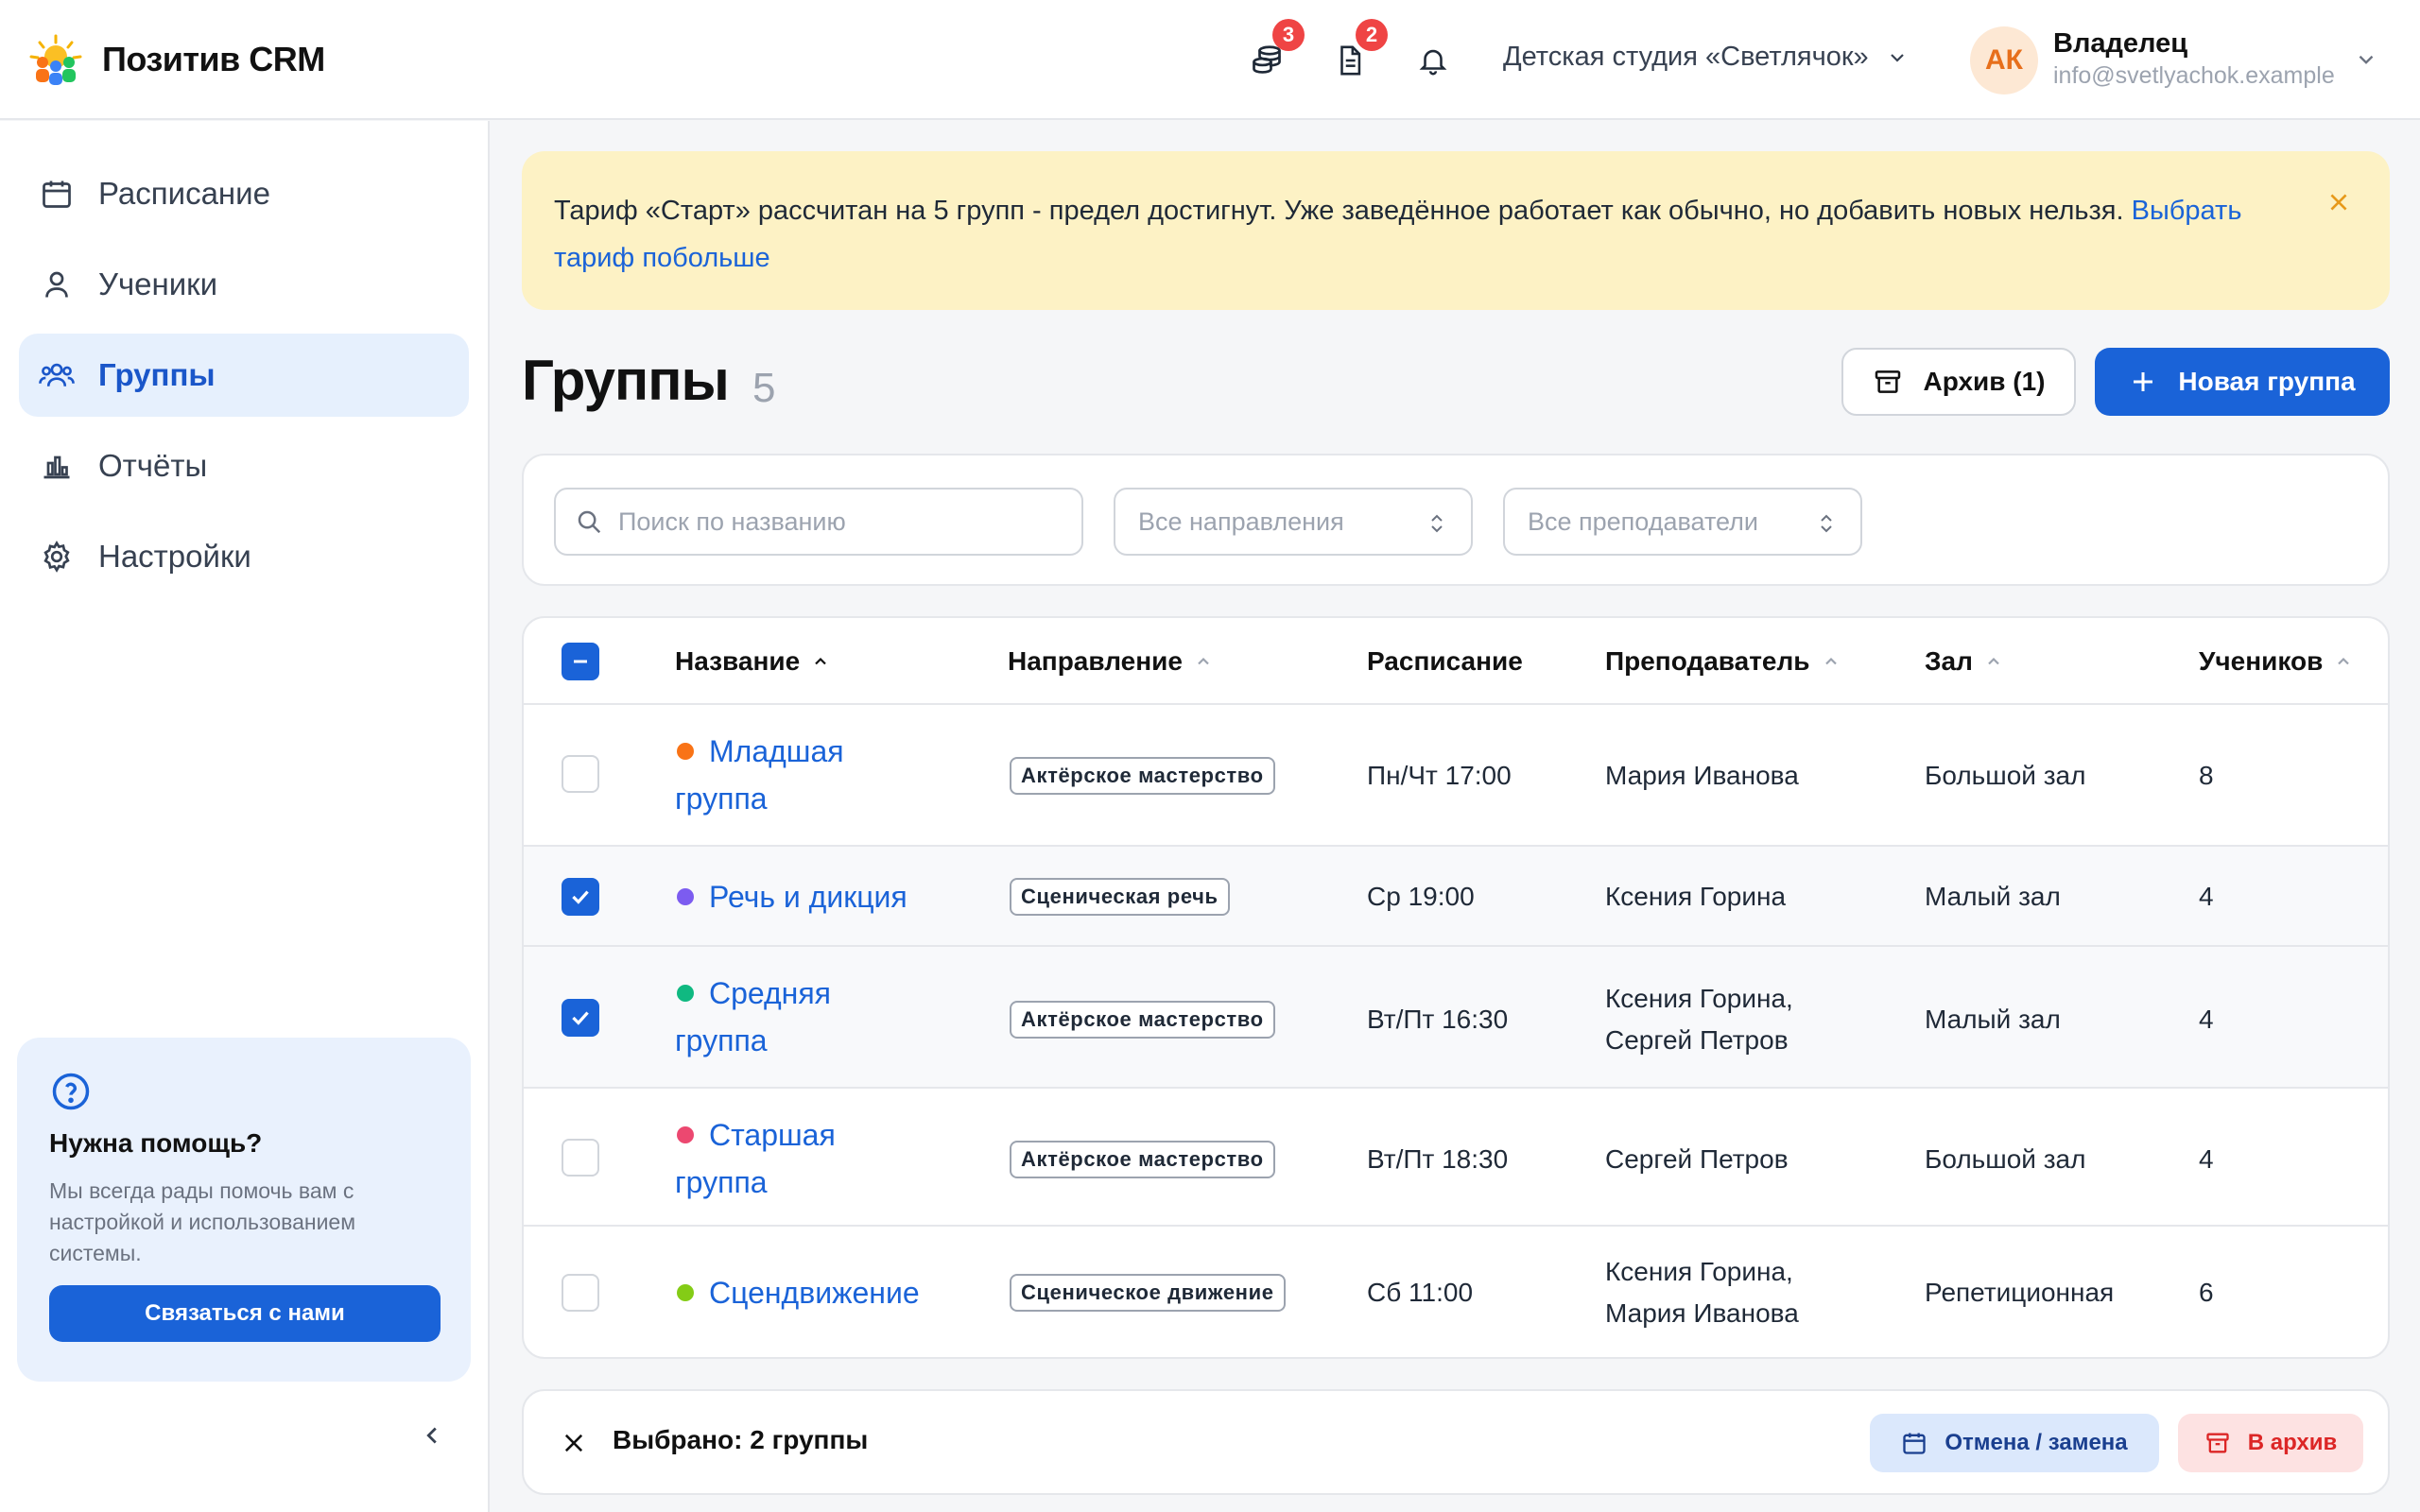 The width and height of the screenshot is (2420, 1512). Describe the element at coordinates (156, 1143) in the screenshot. I see `help-title: Нужна помощь?` at that location.